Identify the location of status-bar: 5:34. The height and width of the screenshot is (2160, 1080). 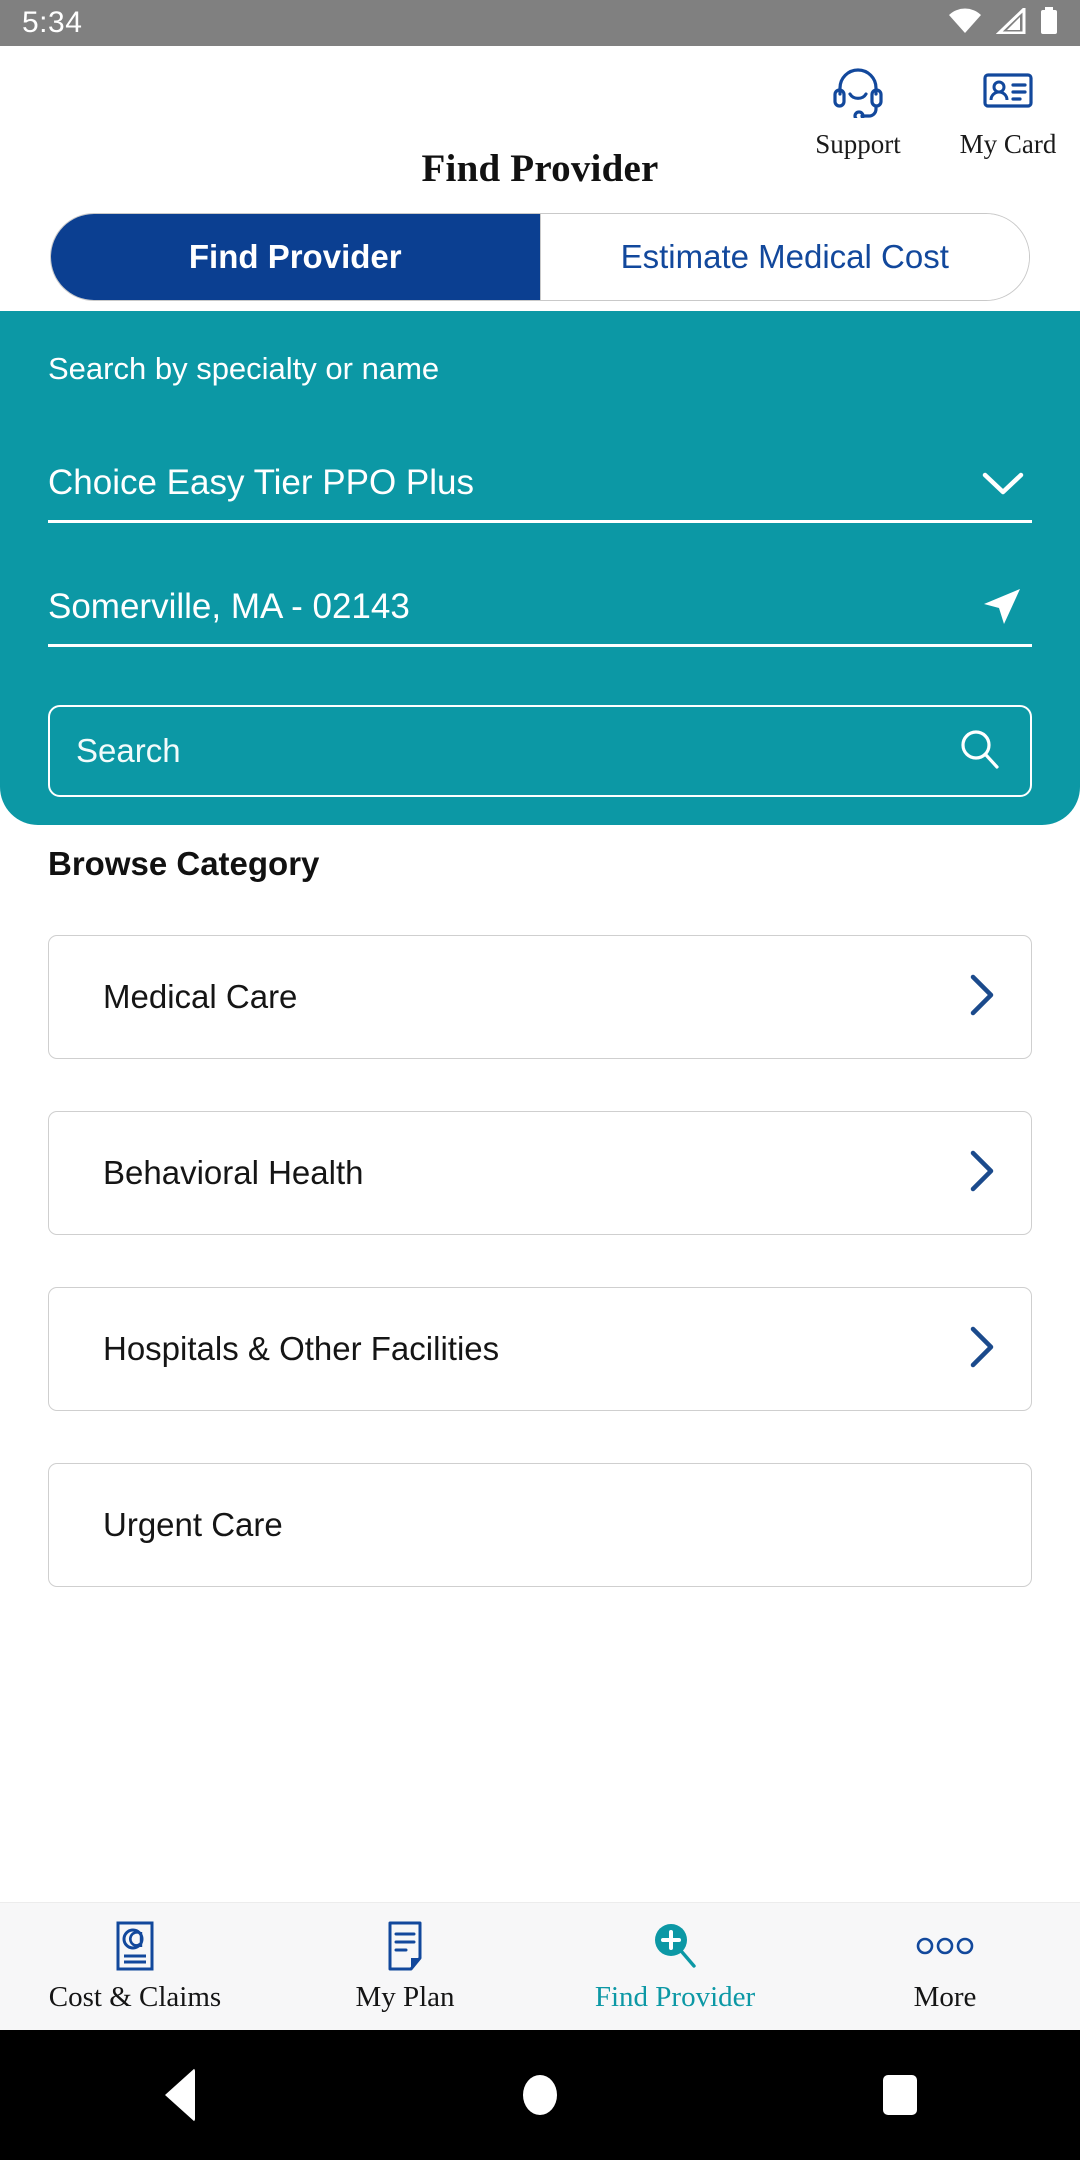
(540, 23).